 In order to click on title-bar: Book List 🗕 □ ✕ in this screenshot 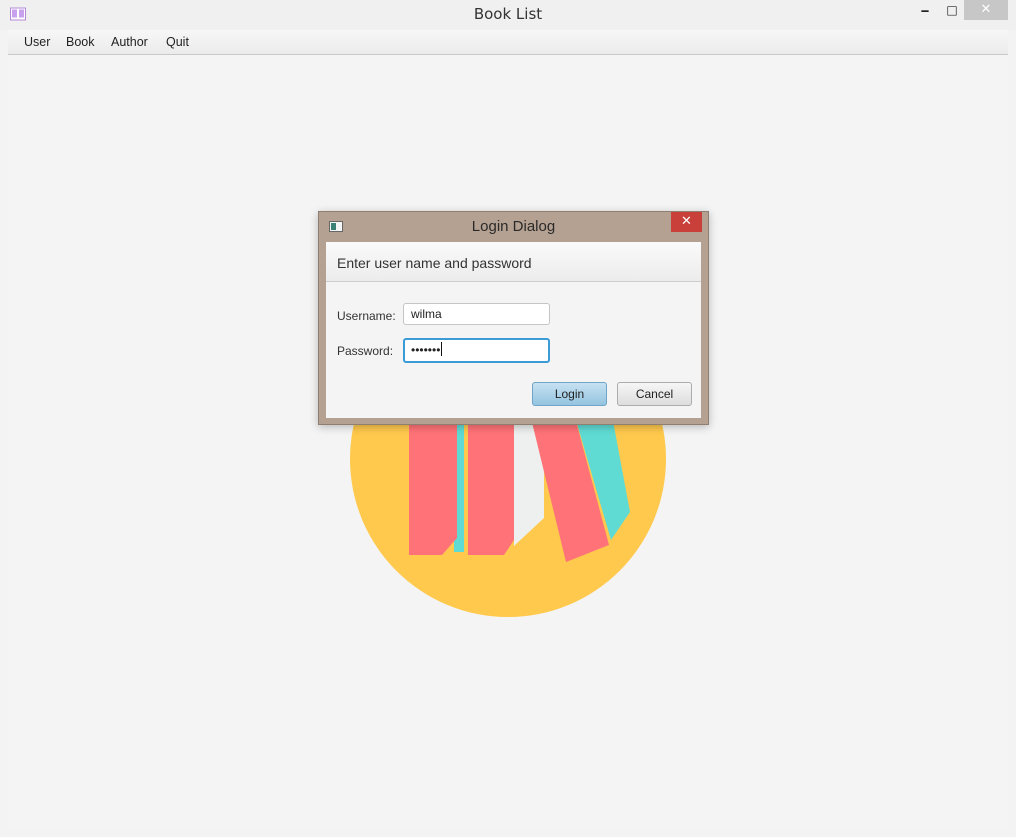, I will do `click(508, 15)`.